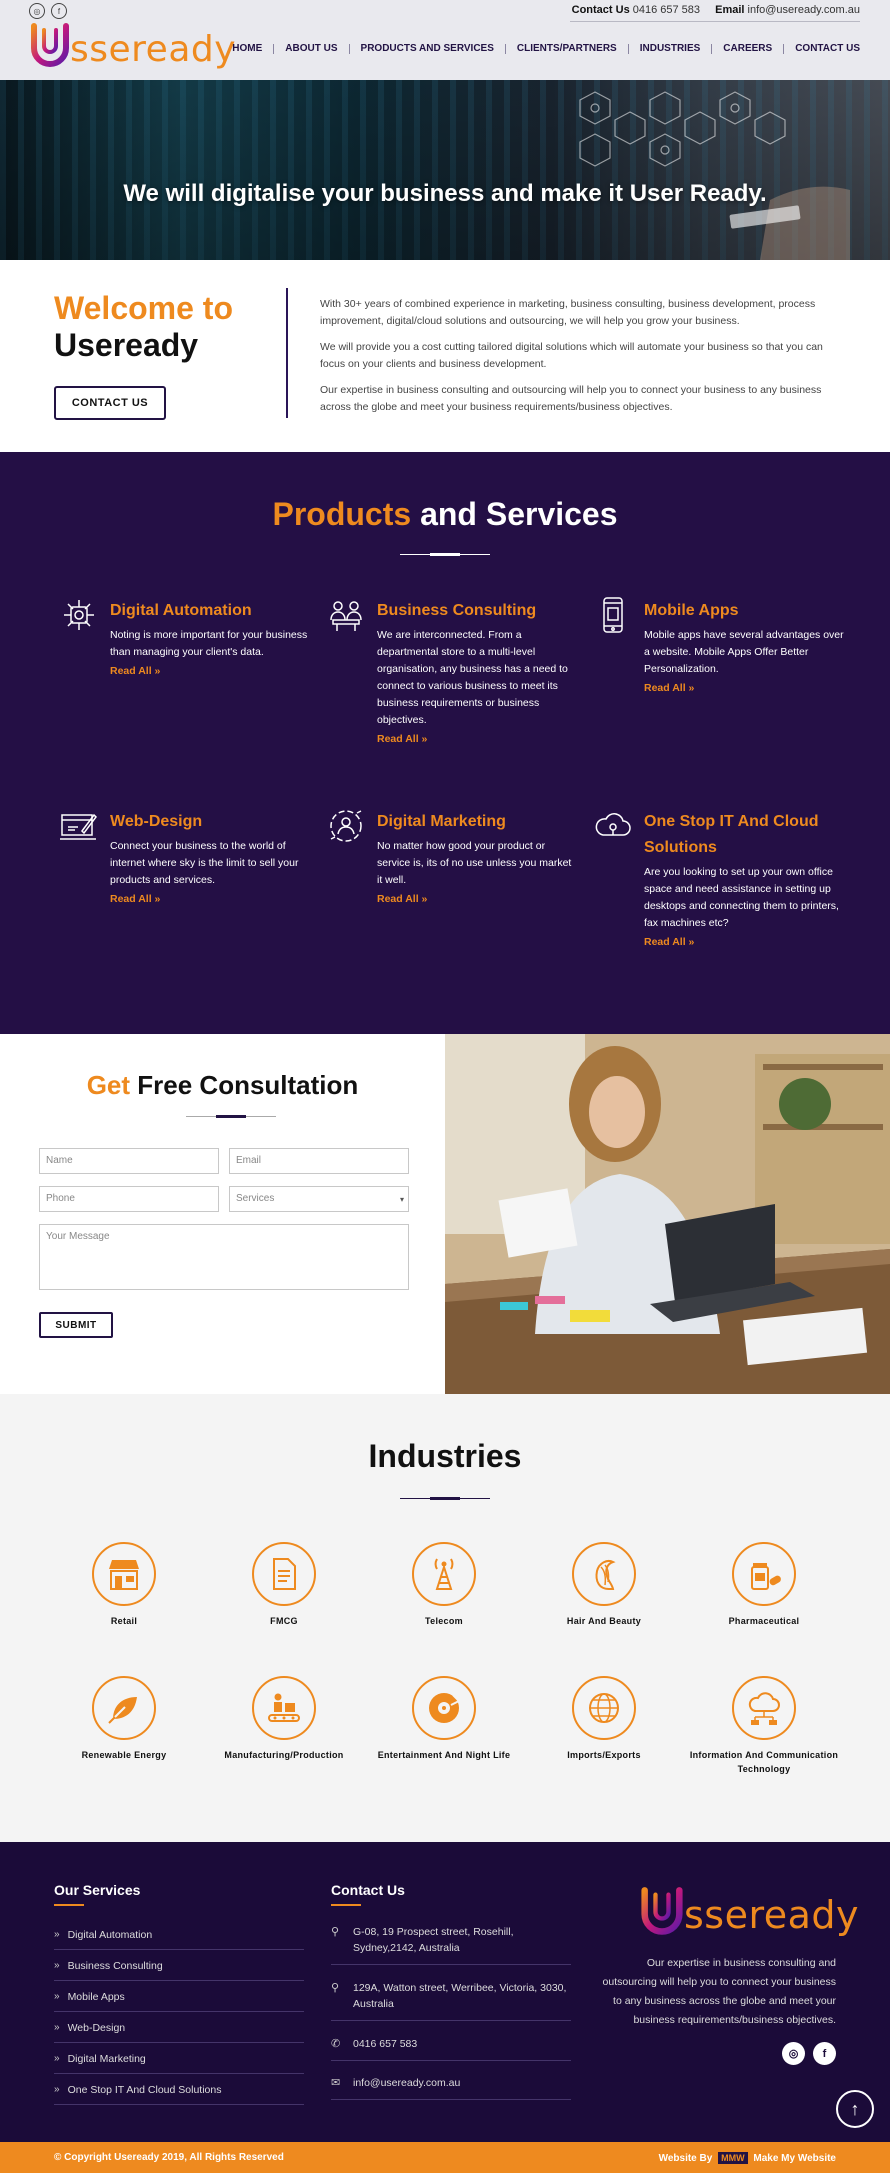 The height and width of the screenshot is (2173, 890). What do you see at coordinates (346, 826) in the screenshot?
I see `marketing-icon` at bounding box center [346, 826].